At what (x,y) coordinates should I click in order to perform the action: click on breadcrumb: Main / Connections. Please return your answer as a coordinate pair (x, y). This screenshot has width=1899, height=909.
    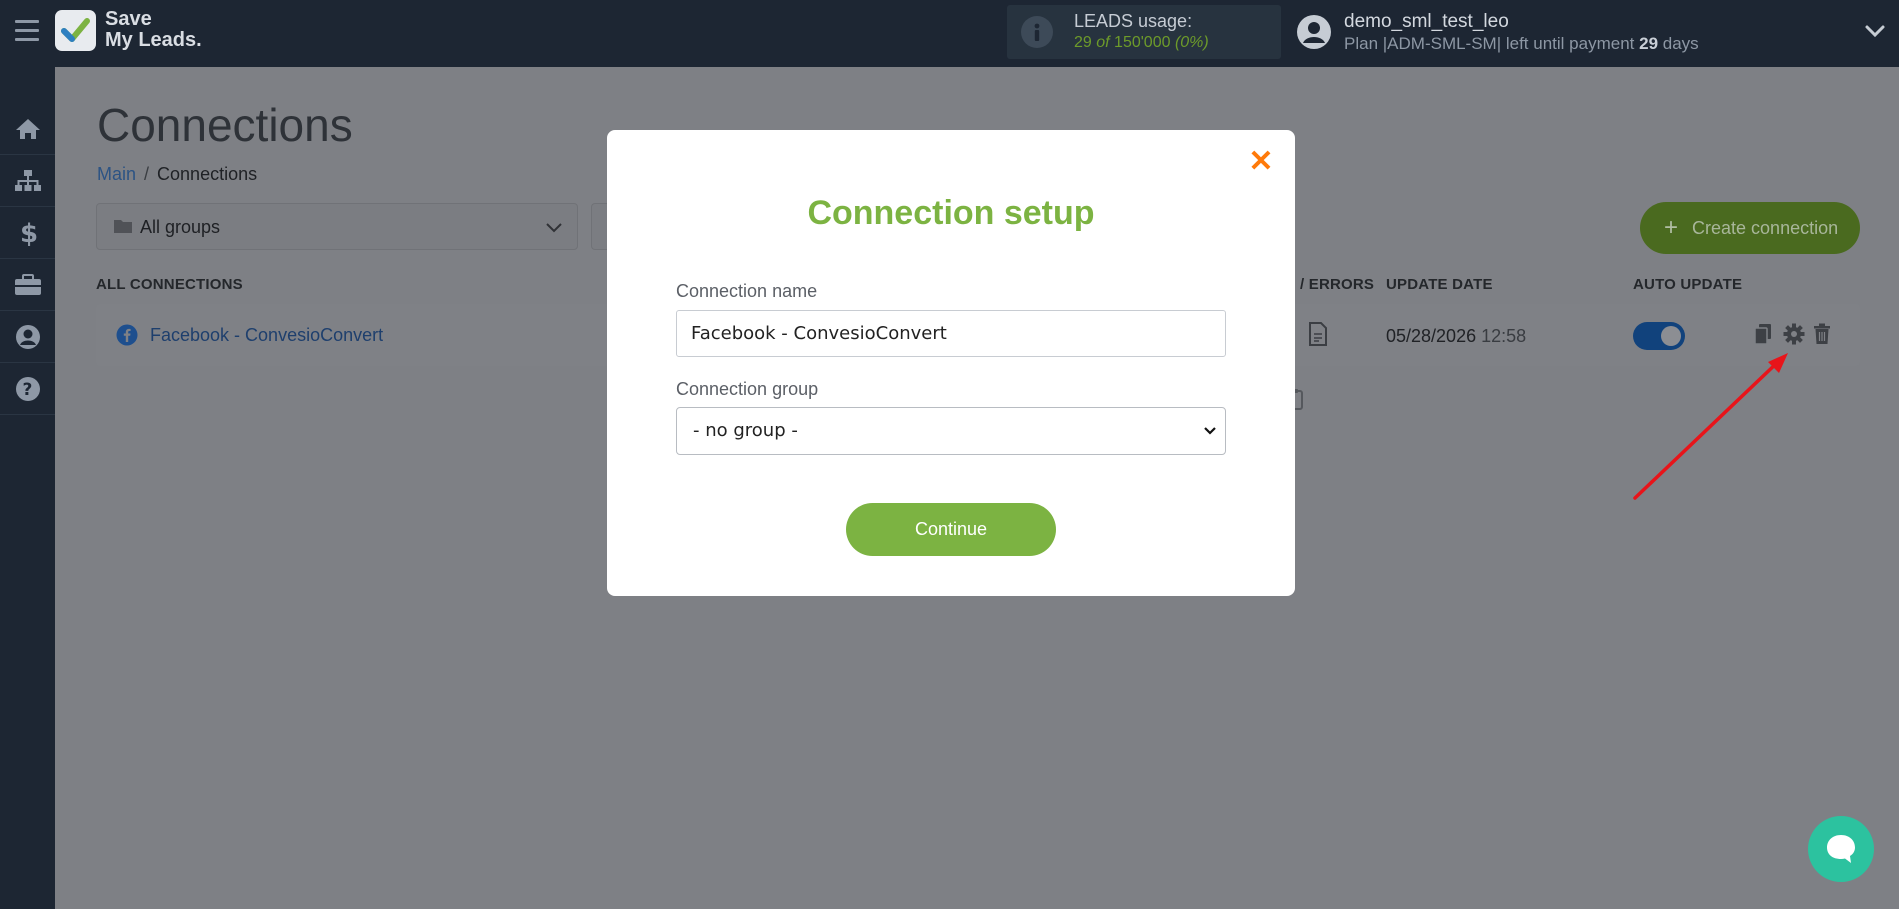
    Looking at the image, I should click on (177, 174).